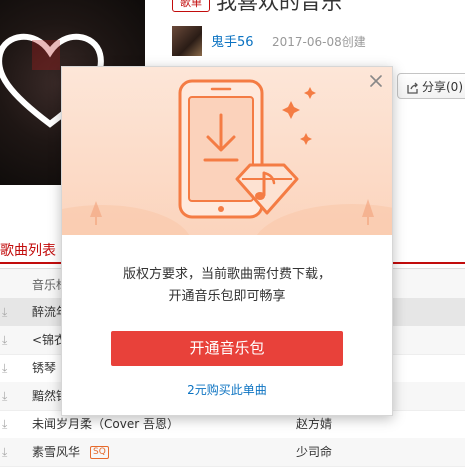  I want to click on share-button: 分享(0), so click(431, 86).